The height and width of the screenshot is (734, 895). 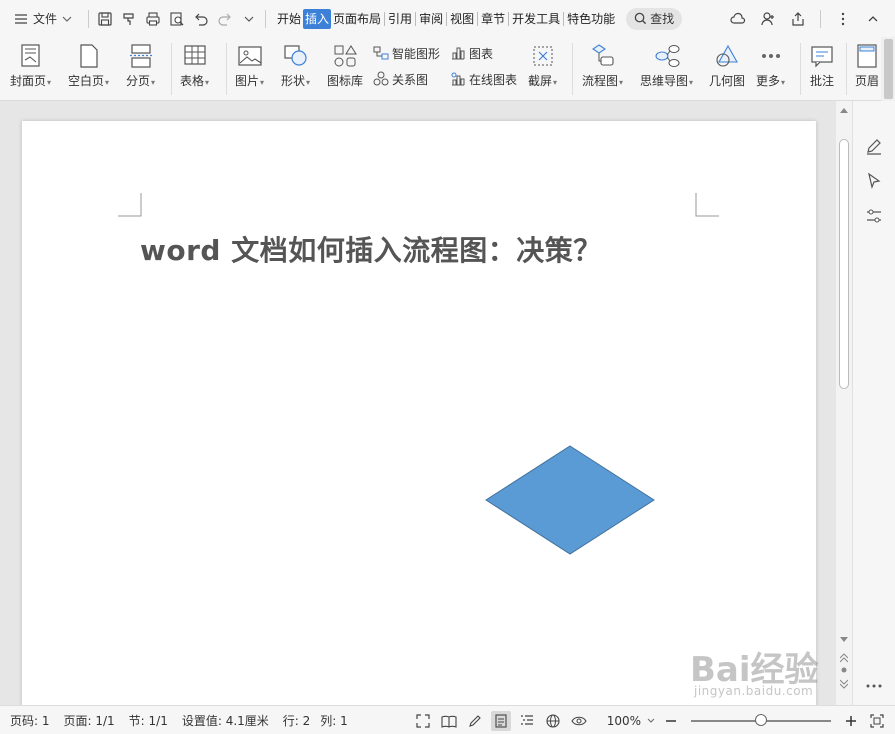 I want to click on geometry-label: 几何图, so click(x=727, y=81).